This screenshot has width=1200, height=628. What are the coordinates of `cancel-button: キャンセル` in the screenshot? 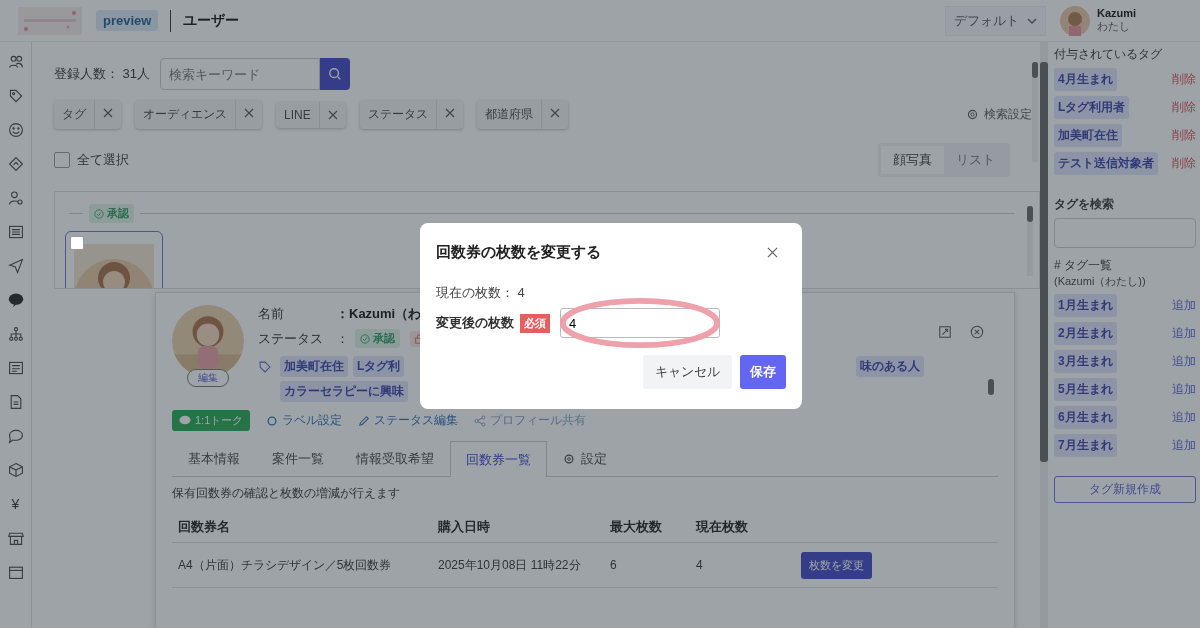 It's located at (687, 372).